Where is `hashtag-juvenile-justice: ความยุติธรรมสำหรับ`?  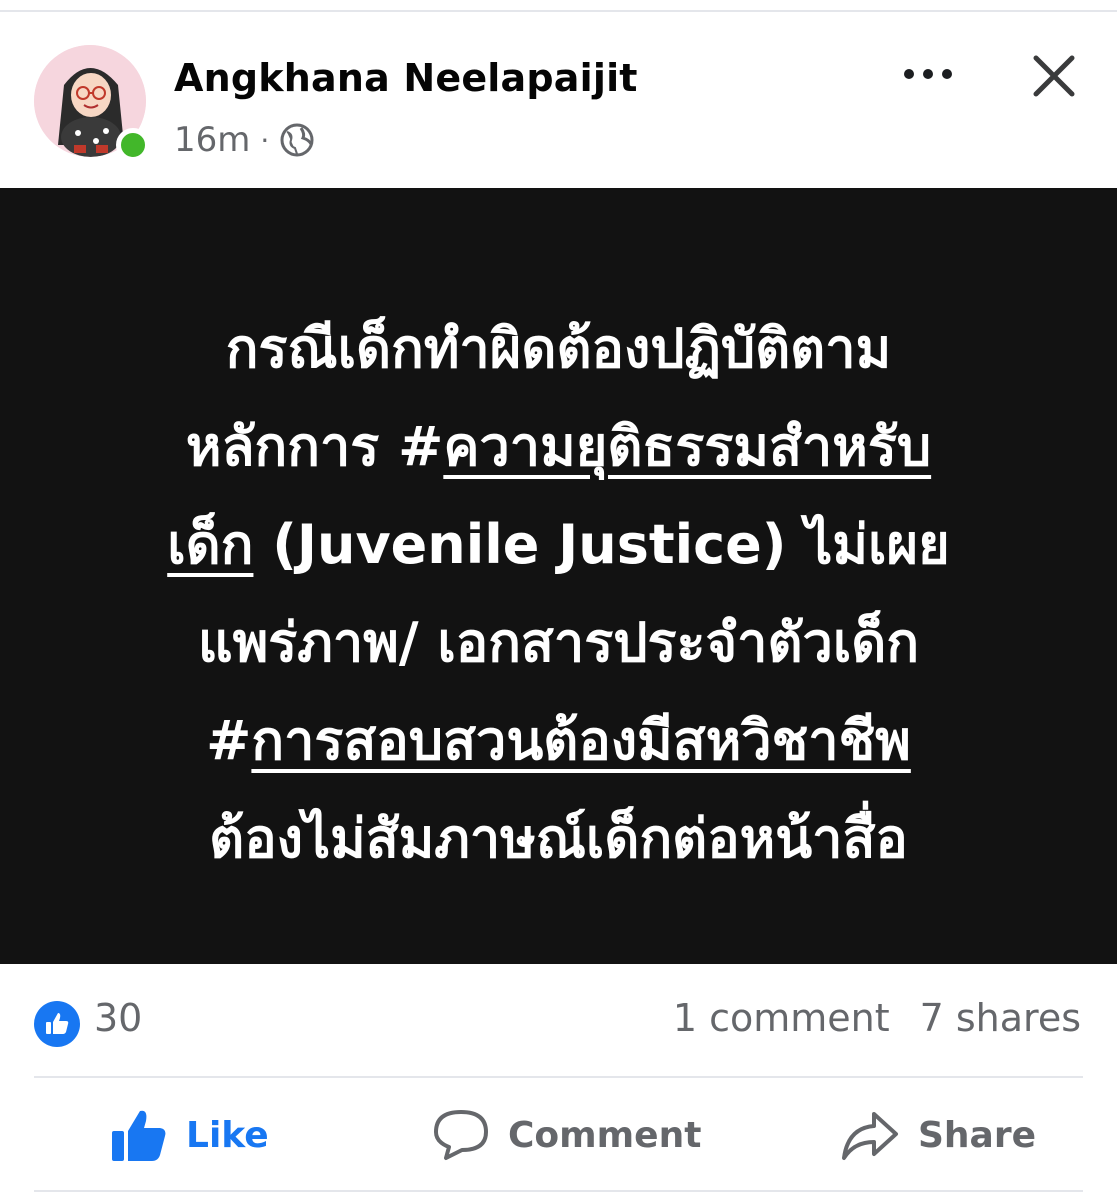
hashtag-juvenile-justice: ความยุติธรรมสำหรับ is located at coordinates (687, 446).